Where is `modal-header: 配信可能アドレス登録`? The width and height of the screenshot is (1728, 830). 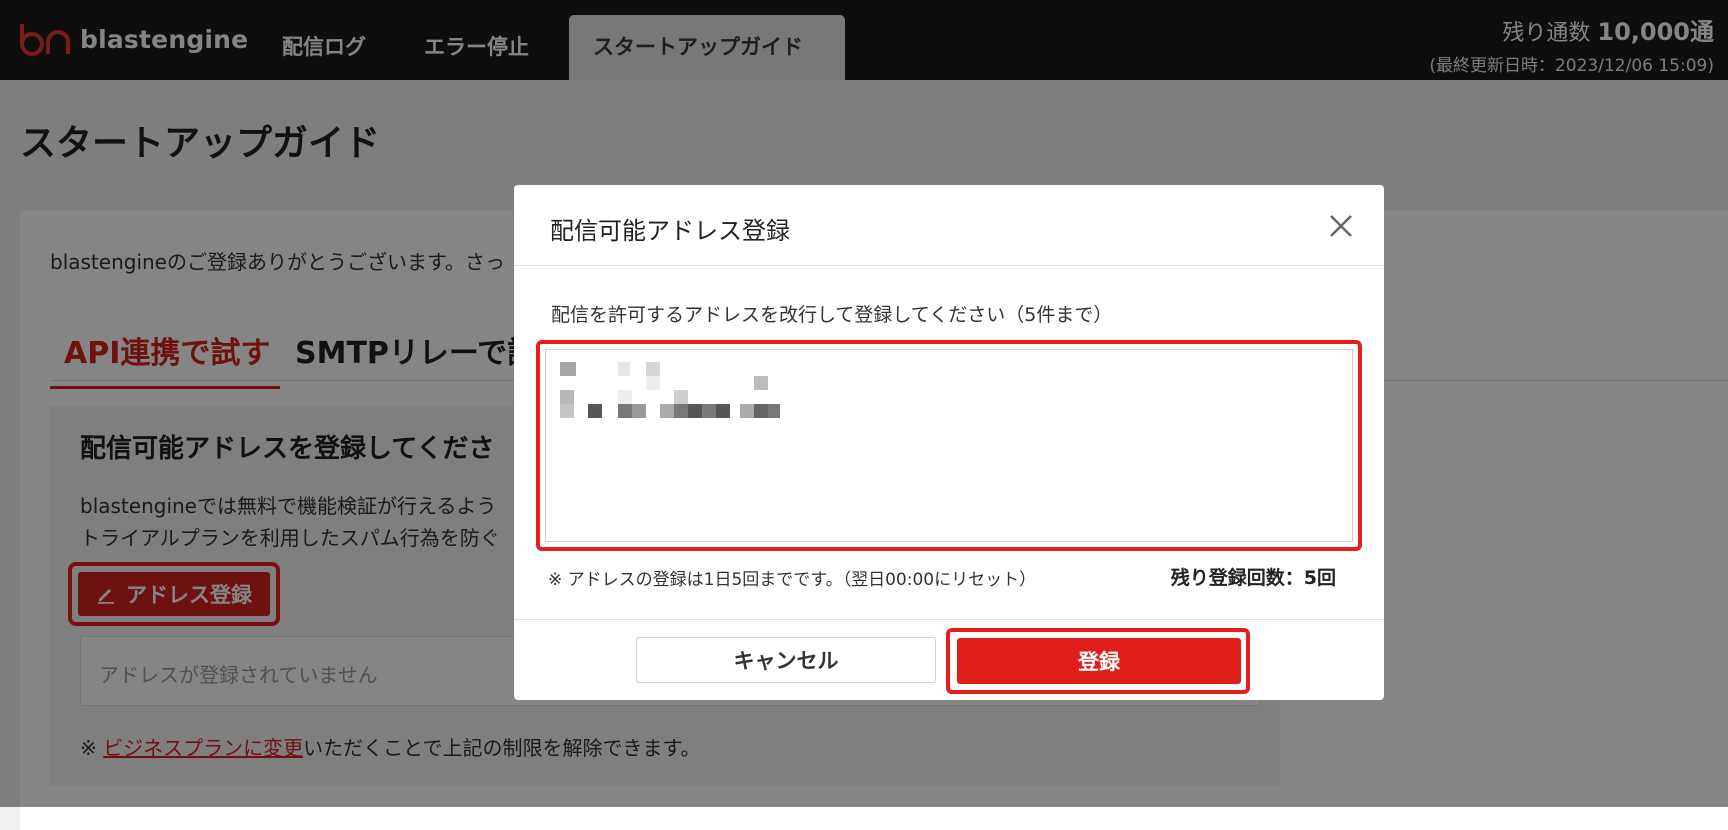 modal-header: 配信可能アドレス登録 is located at coordinates (949, 225).